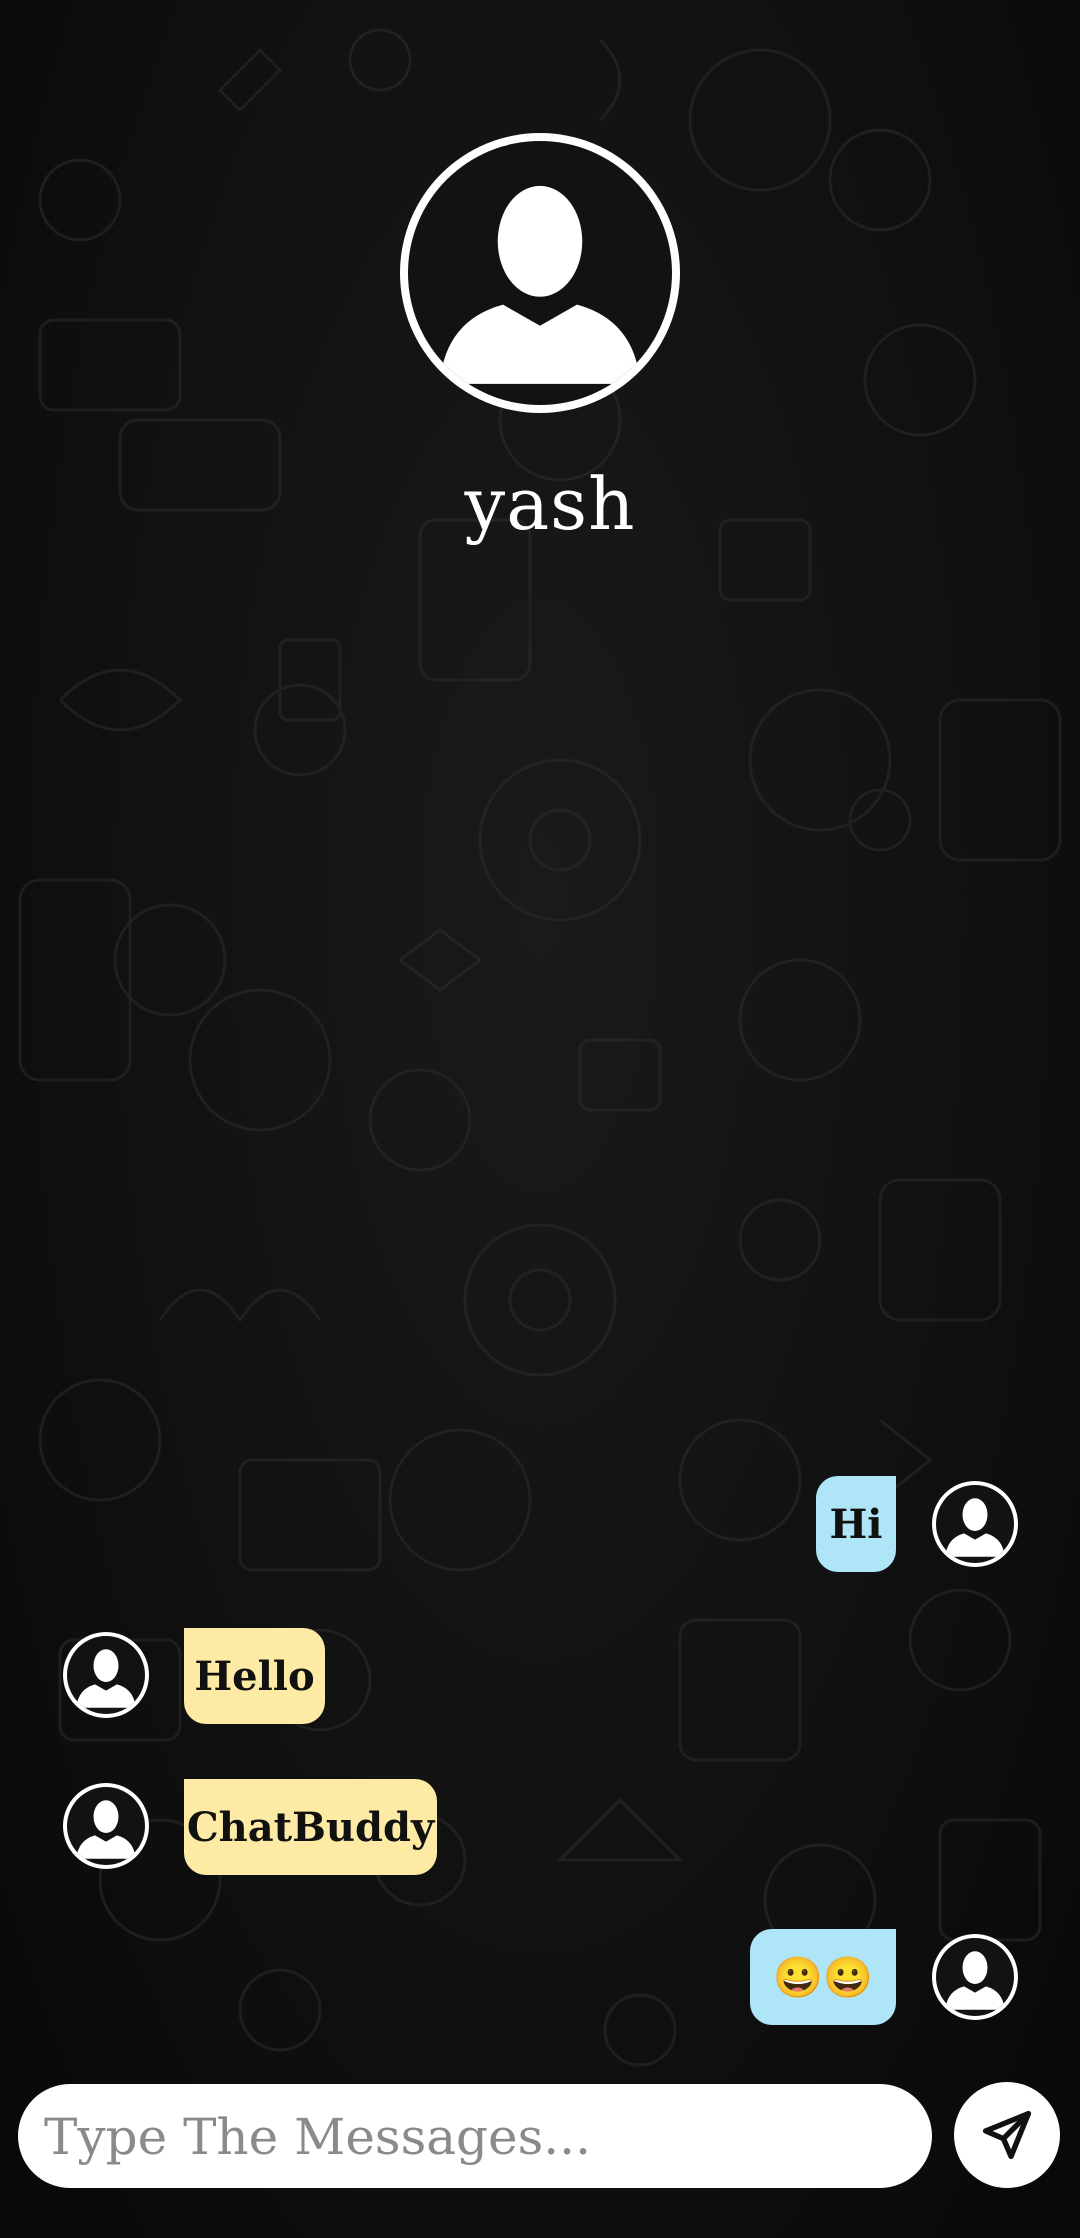  Describe the element at coordinates (823, 1977) in the screenshot. I see `message-bubble-sent: 😀😀` at that location.